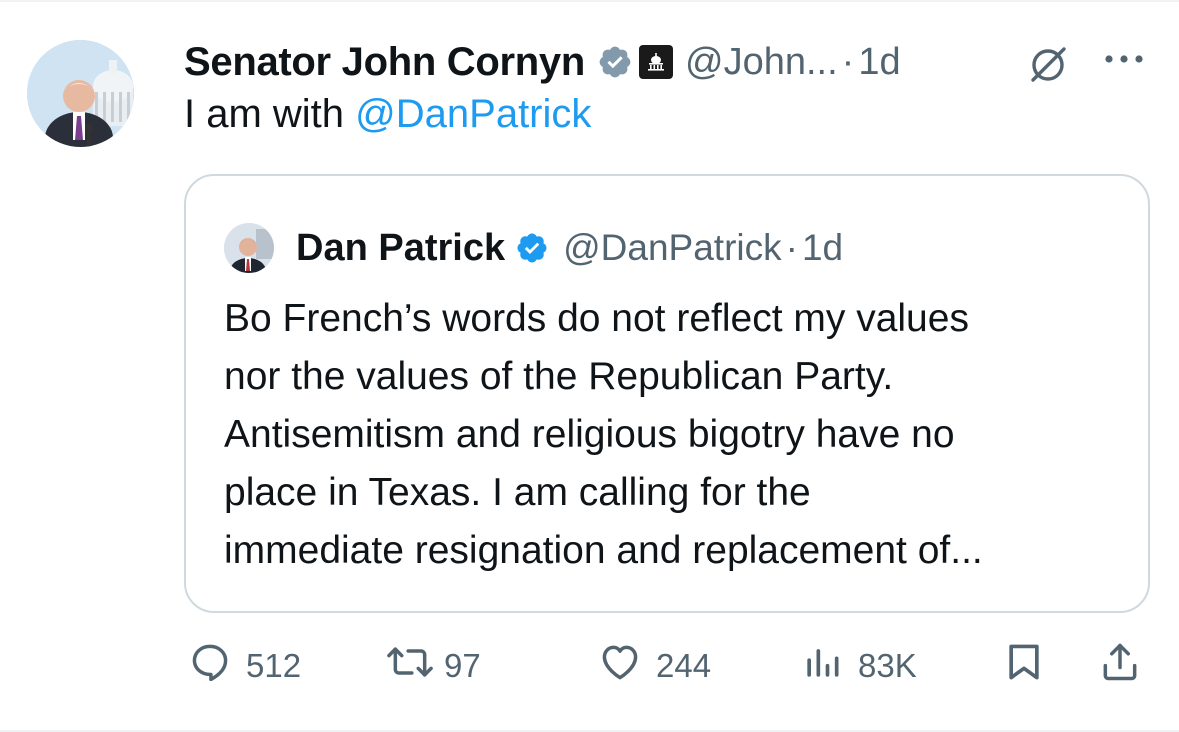 The image size is (1179, 732). I want to click on tweet-text: I am with @DanPatrick, so click(387, 114).